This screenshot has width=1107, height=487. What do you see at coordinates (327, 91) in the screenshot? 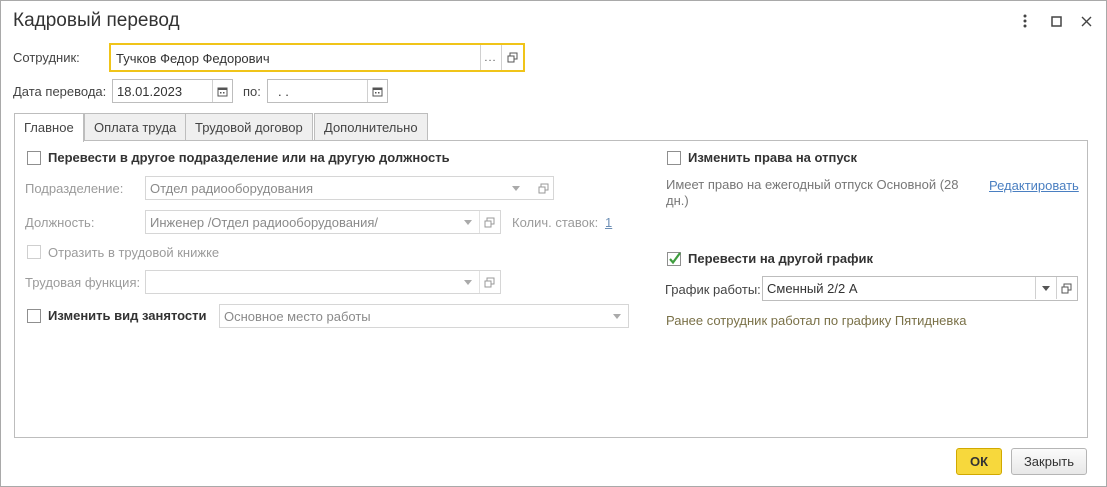
I see `to-date-field: . .` at bounding box center [327, 91].